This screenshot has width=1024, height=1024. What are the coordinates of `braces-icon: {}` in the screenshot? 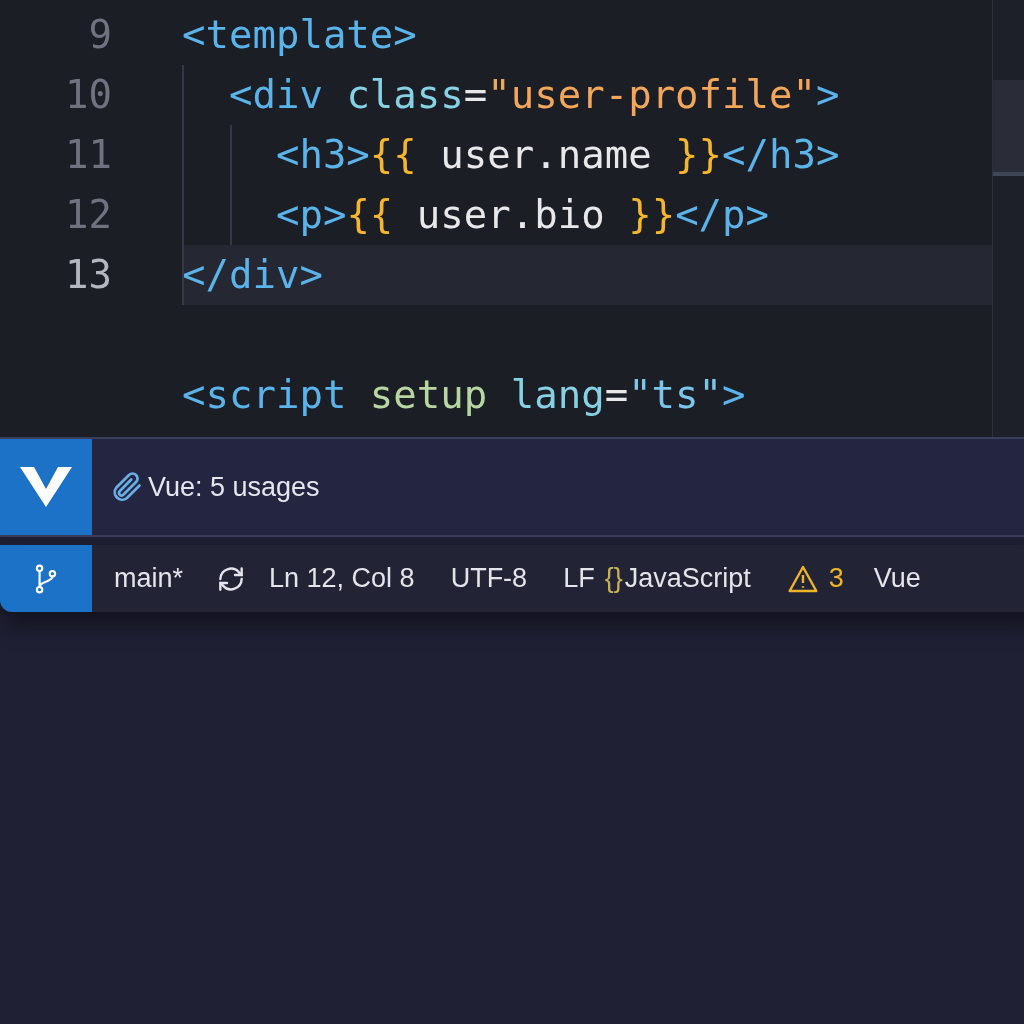 It's located at (613, 578).